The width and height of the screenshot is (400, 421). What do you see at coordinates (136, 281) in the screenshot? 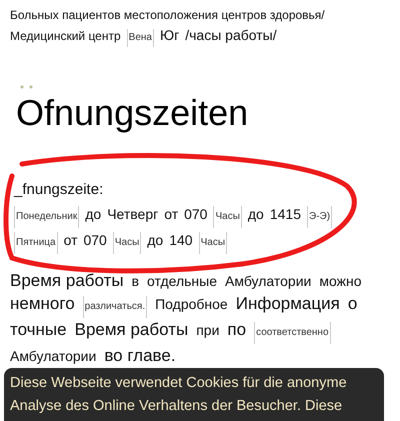
I see `text-fragment: в` at bounding box center [136, 281].